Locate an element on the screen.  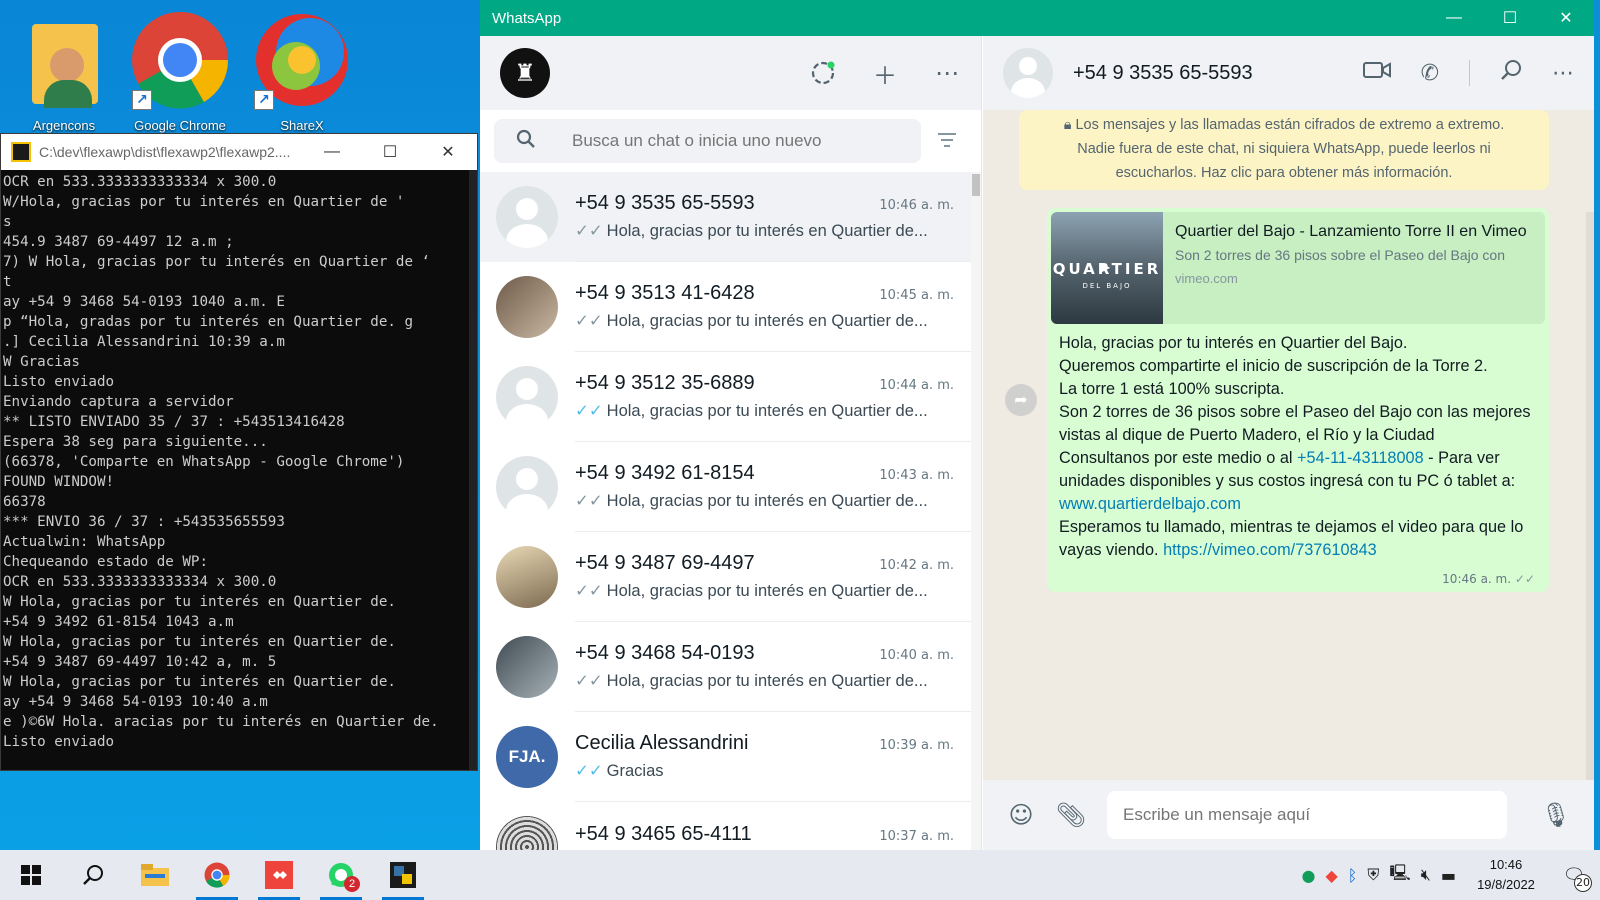
unread-badge: 2 is located at coordinates (352, 884).